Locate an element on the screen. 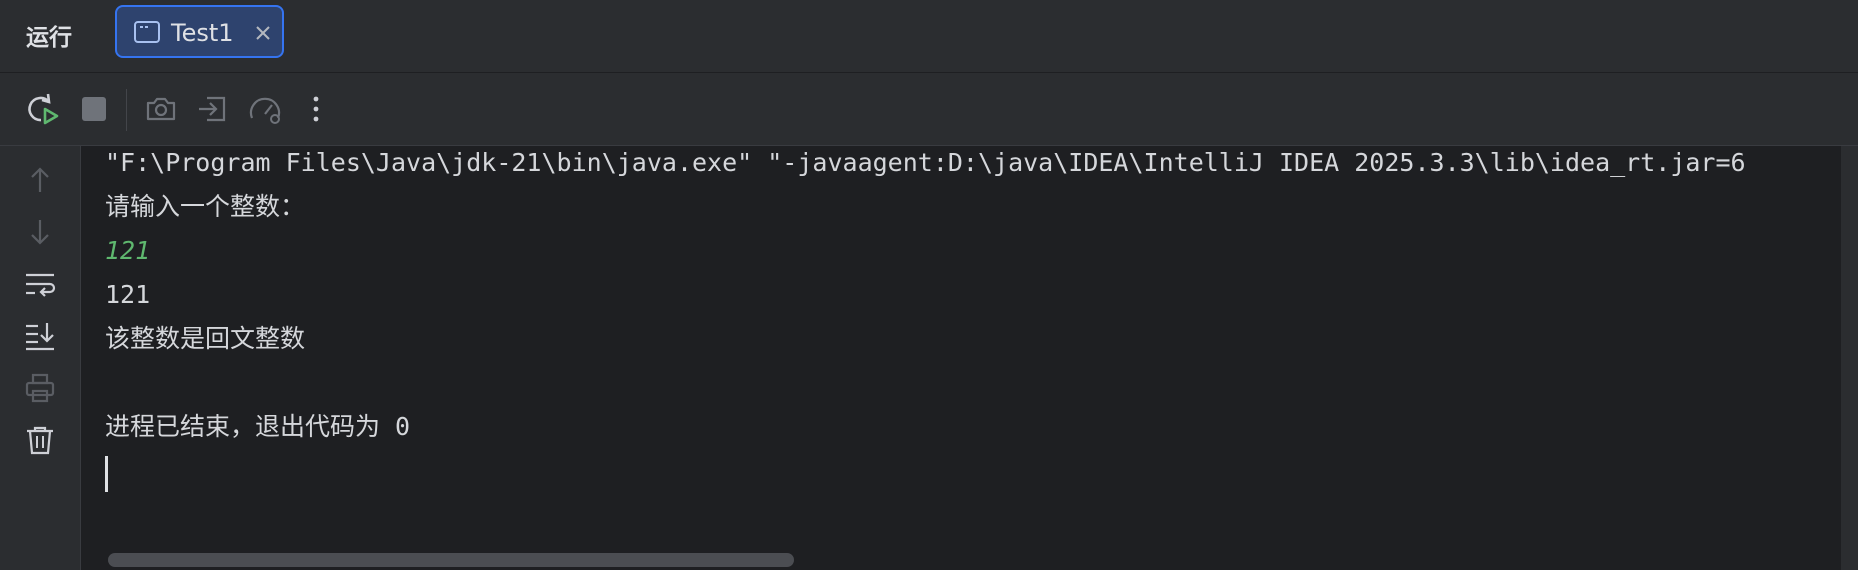 The height and width of the screenshot is (570, 1858). profiler-icon is located at coordinates (265, 109).